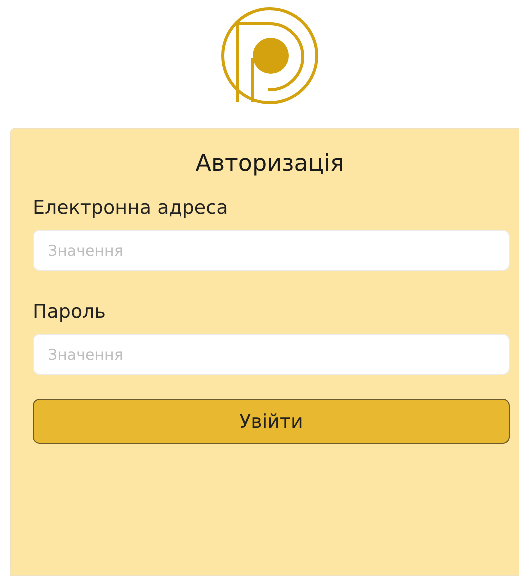  I want to click on field-label: Електронна адреса, so click(130, 208).